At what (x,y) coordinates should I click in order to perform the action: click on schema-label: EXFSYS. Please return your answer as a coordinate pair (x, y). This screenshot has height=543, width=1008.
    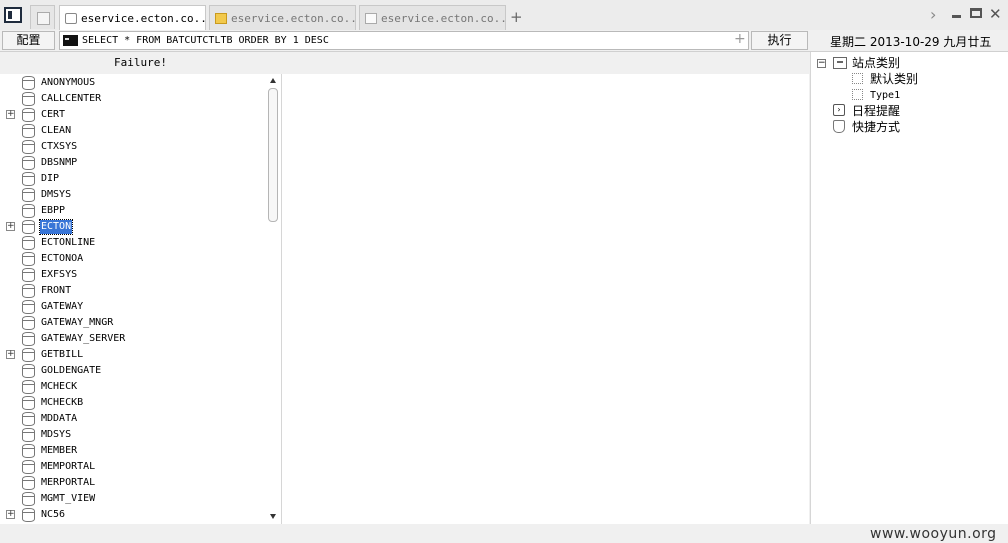
    Looking at the image, I should click on (59, 274).